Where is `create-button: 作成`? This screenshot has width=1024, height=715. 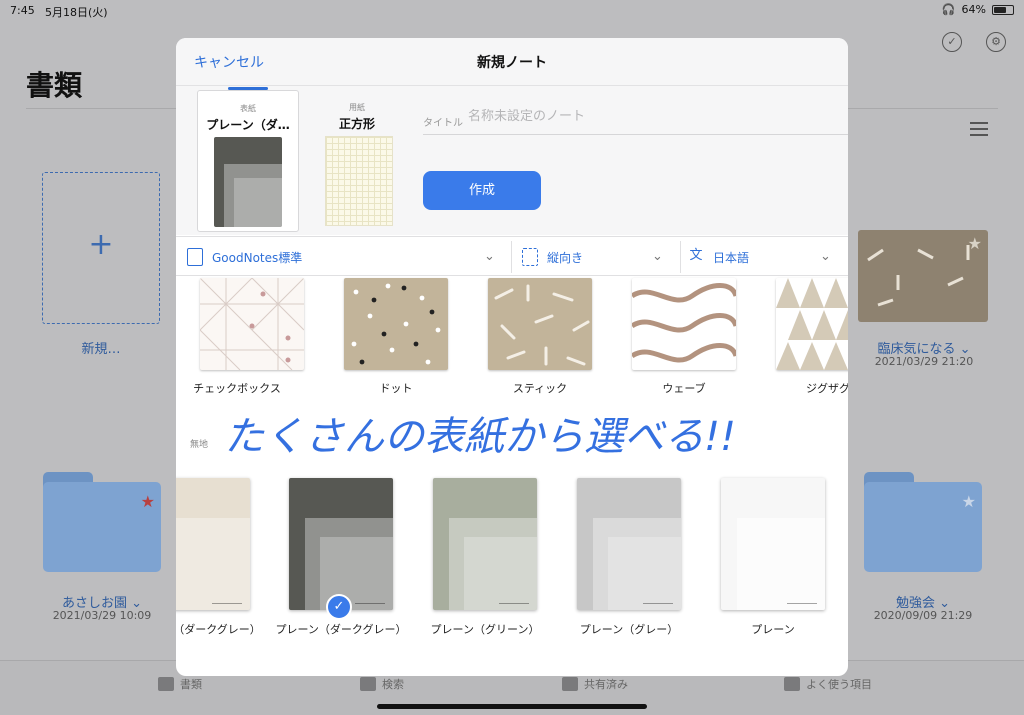 create-button: 作成 is located at coordinates (482, 190).